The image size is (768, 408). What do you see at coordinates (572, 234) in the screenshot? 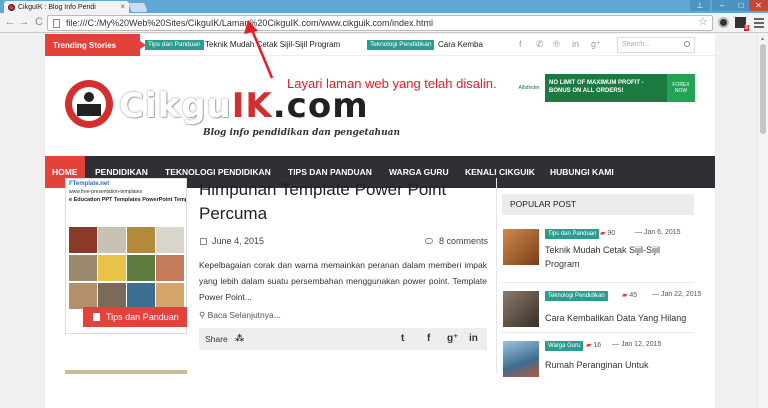
I see `popular-post-tag: Tips dan Panduan` at bounding box center [572, 234].